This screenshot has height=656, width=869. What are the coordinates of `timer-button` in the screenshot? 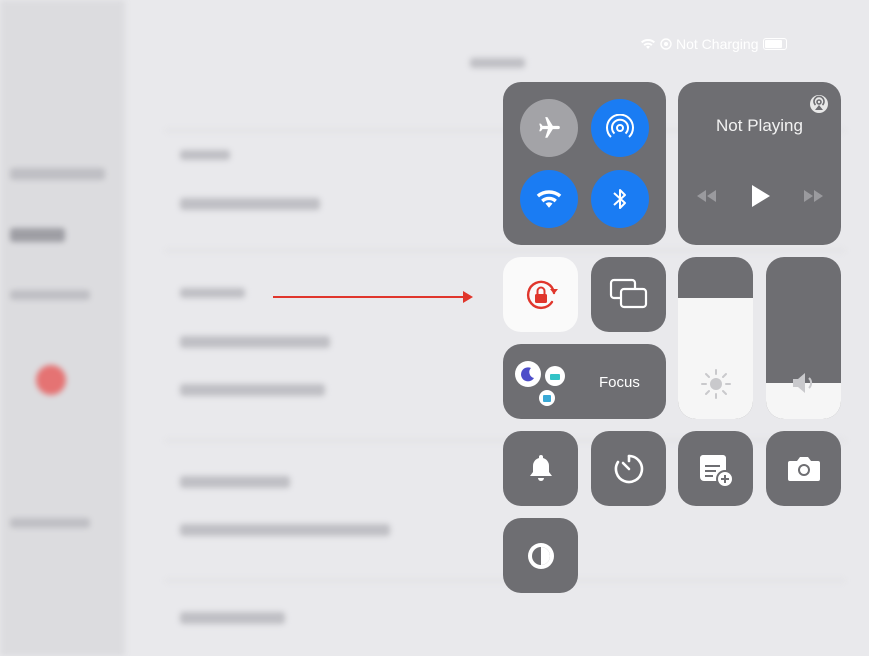 It's located at (628, 468).